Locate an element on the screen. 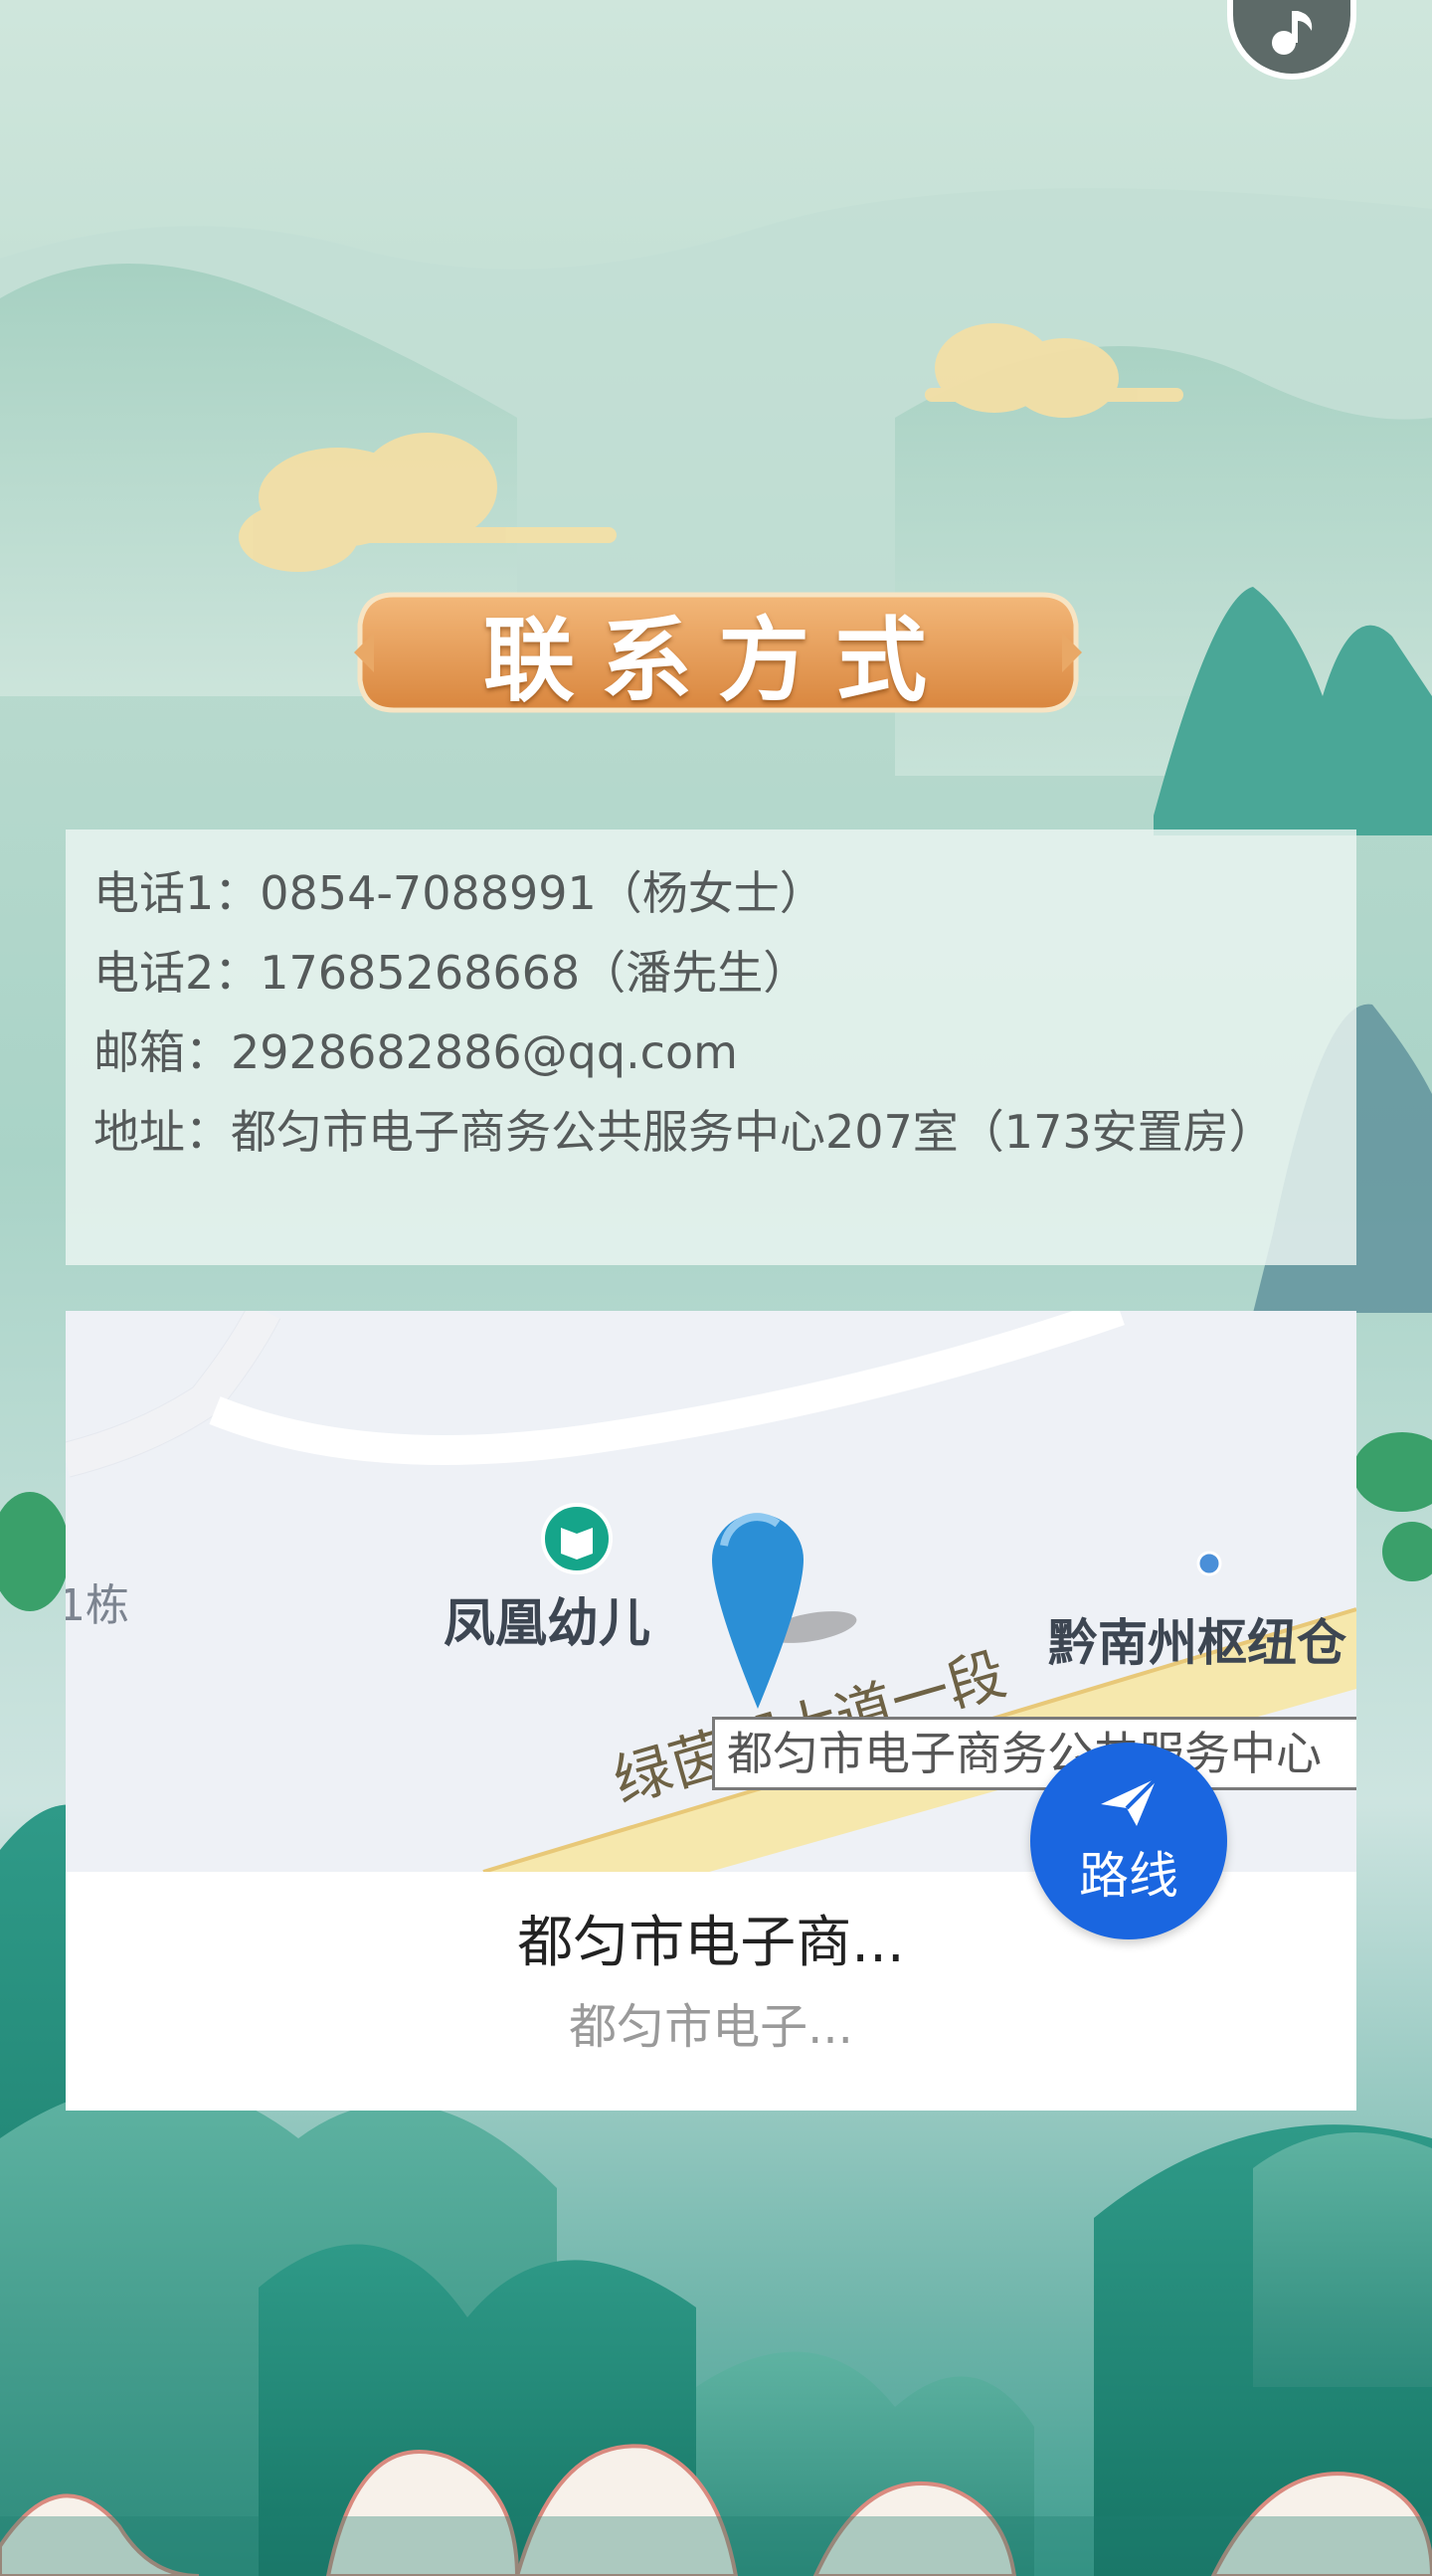  page-title: 联系方式 is located at coordinates (718, 660).